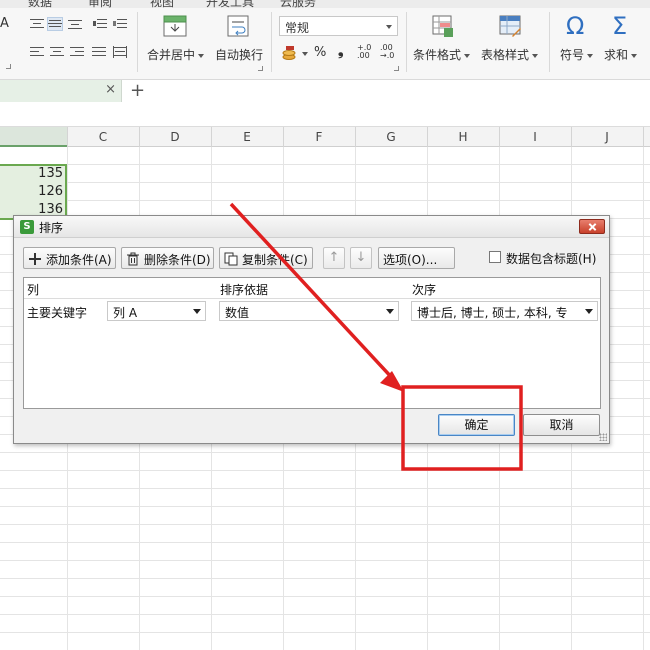 The height and width of the screenshot is (650, 650). Describe the element at coordinates (120, 24) in the screenshot. I see `increase-indent-icon` at that location.